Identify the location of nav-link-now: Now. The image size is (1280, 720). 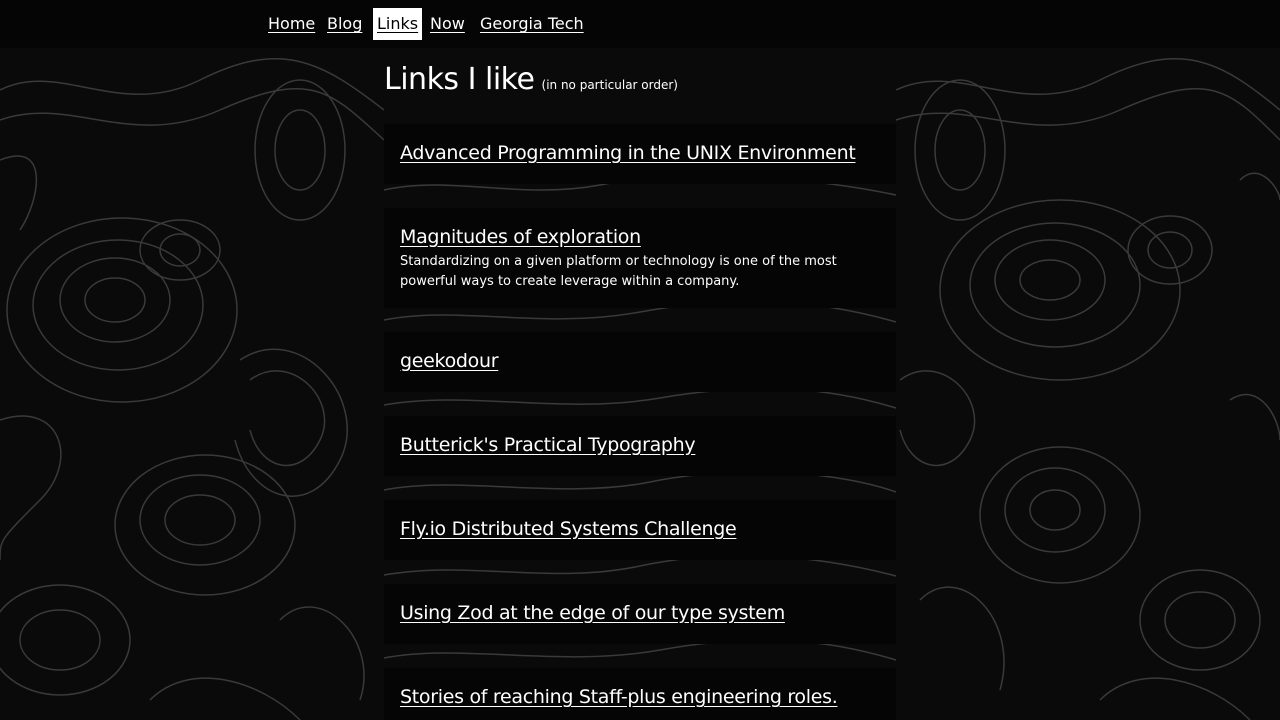
(447, 24).